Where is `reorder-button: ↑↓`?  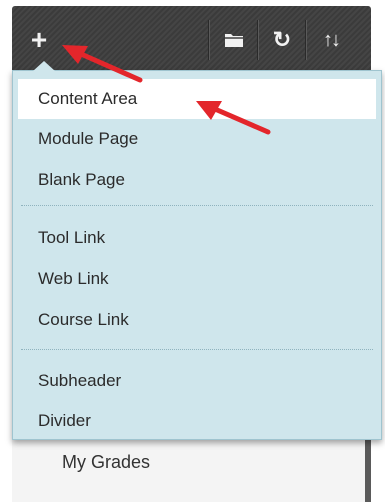
reorder-button: ↑↓ is located at coordinates (331, 40).